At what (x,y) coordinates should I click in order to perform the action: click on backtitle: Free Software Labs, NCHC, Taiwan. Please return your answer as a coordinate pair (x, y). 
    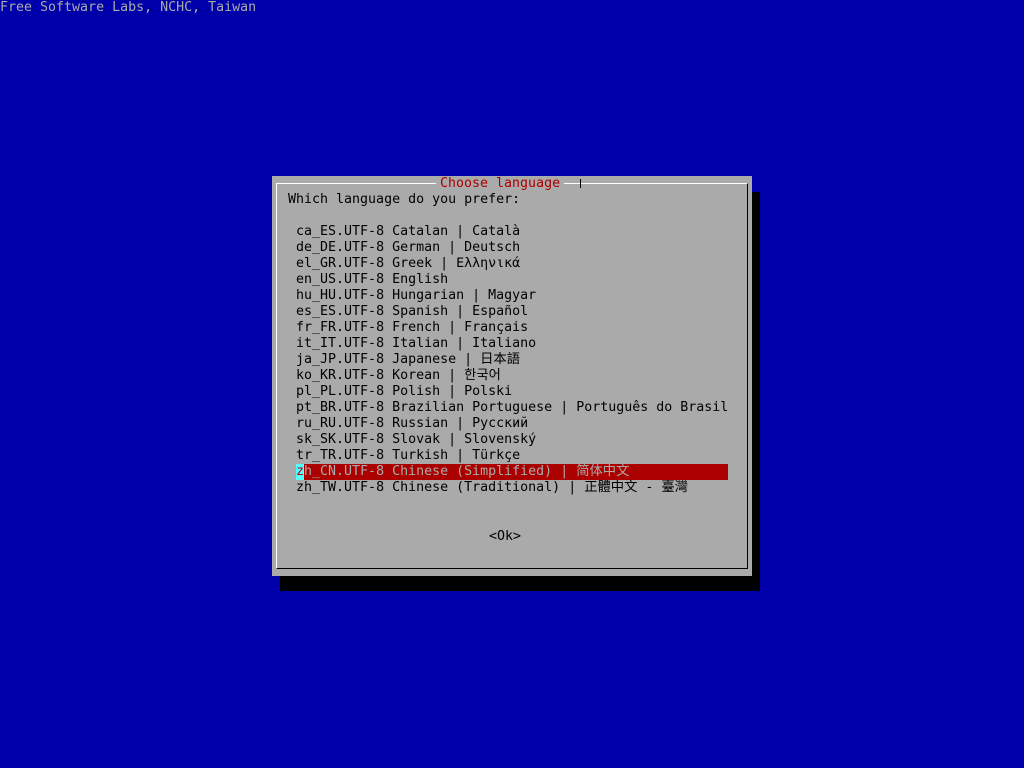
    Looking at the image, I should click on (128, 7).